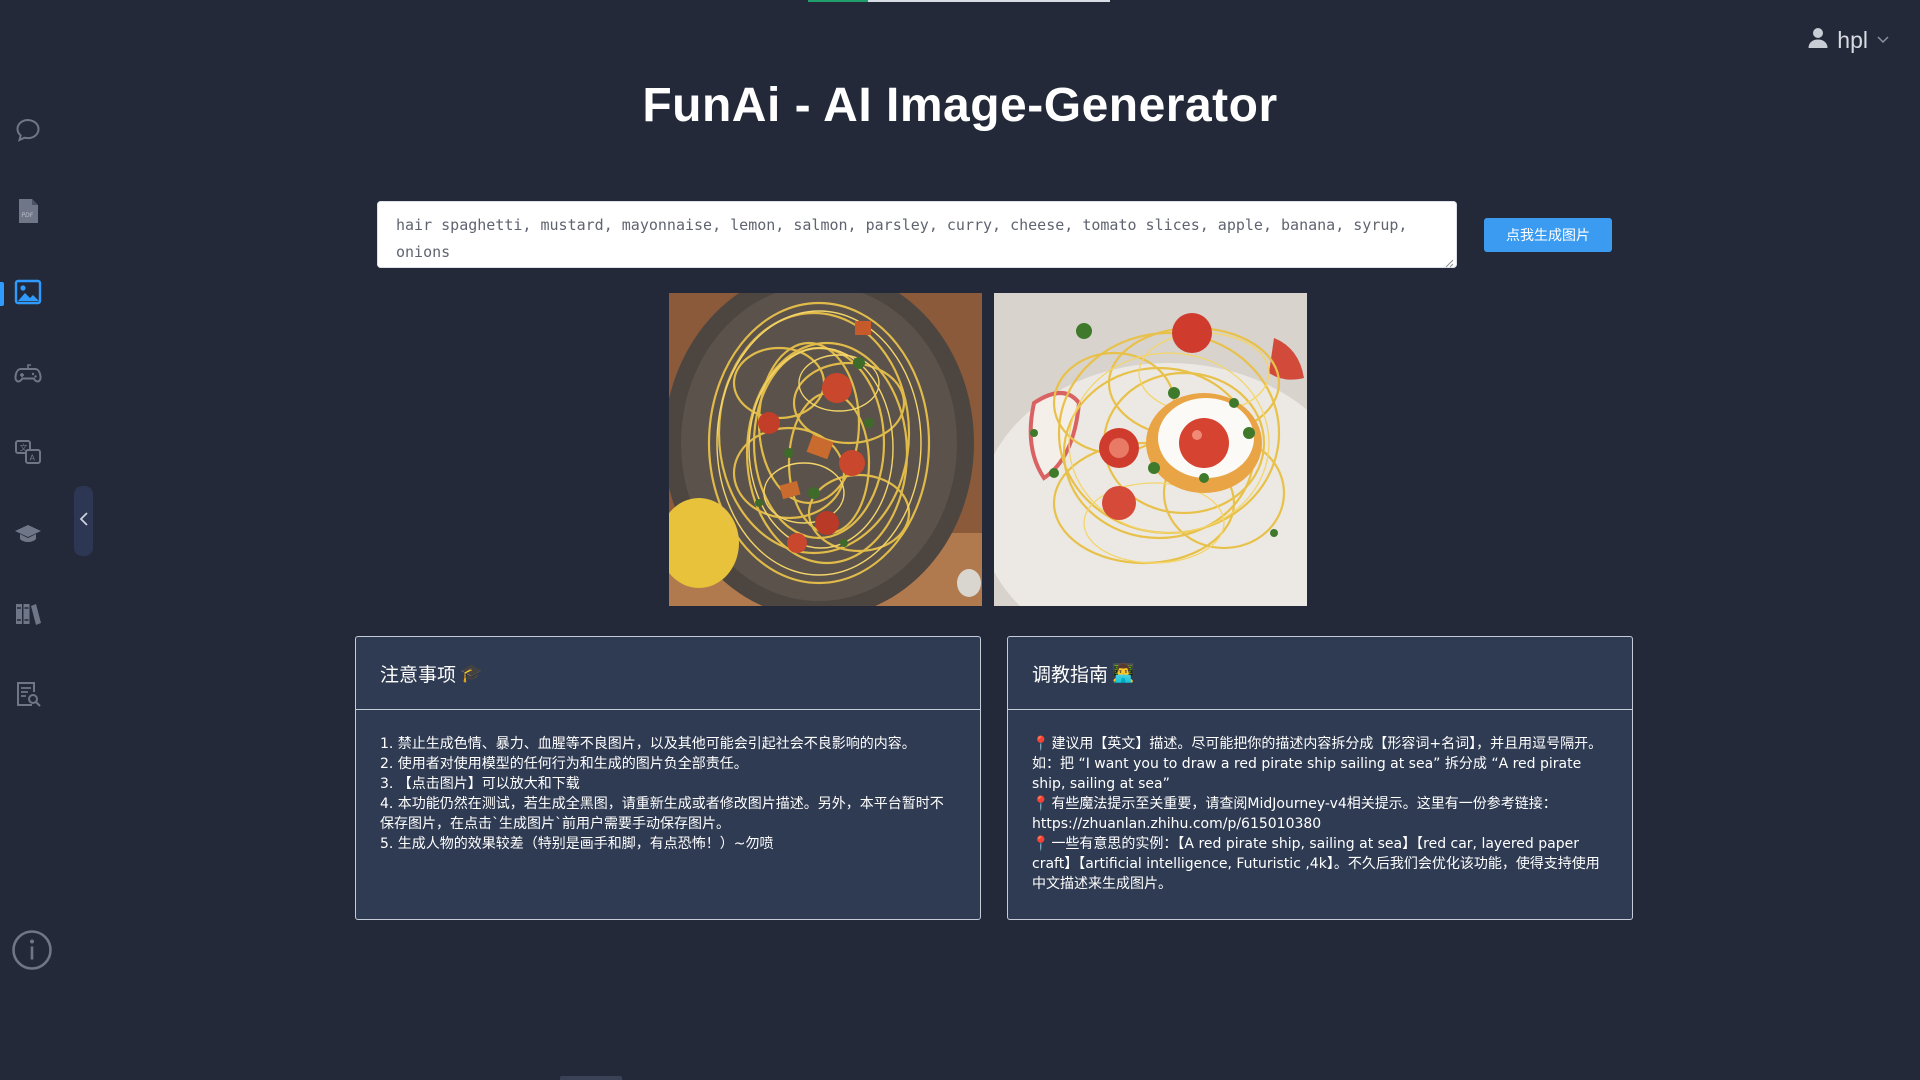 This screenshot has height=1080, width=1920. I want to click on guide-title: 调教指南, so click(1070, 674).